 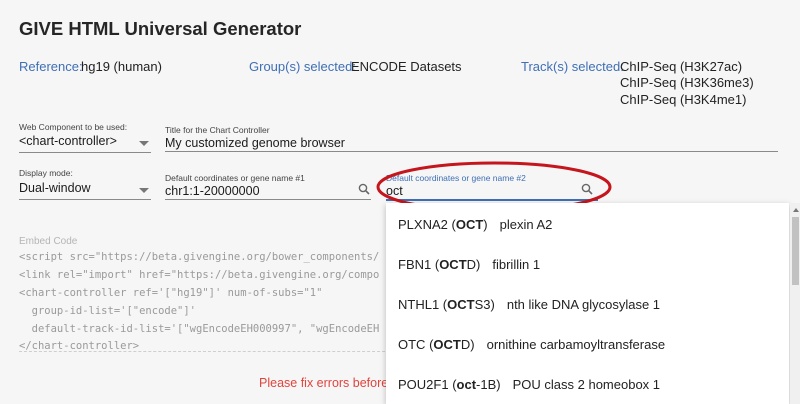 What do you see at coordinates (586, 384) in the screenshot?
I see `suggestion-desc: POU class 2 homeobox 1` at bounding box center [586, 384].